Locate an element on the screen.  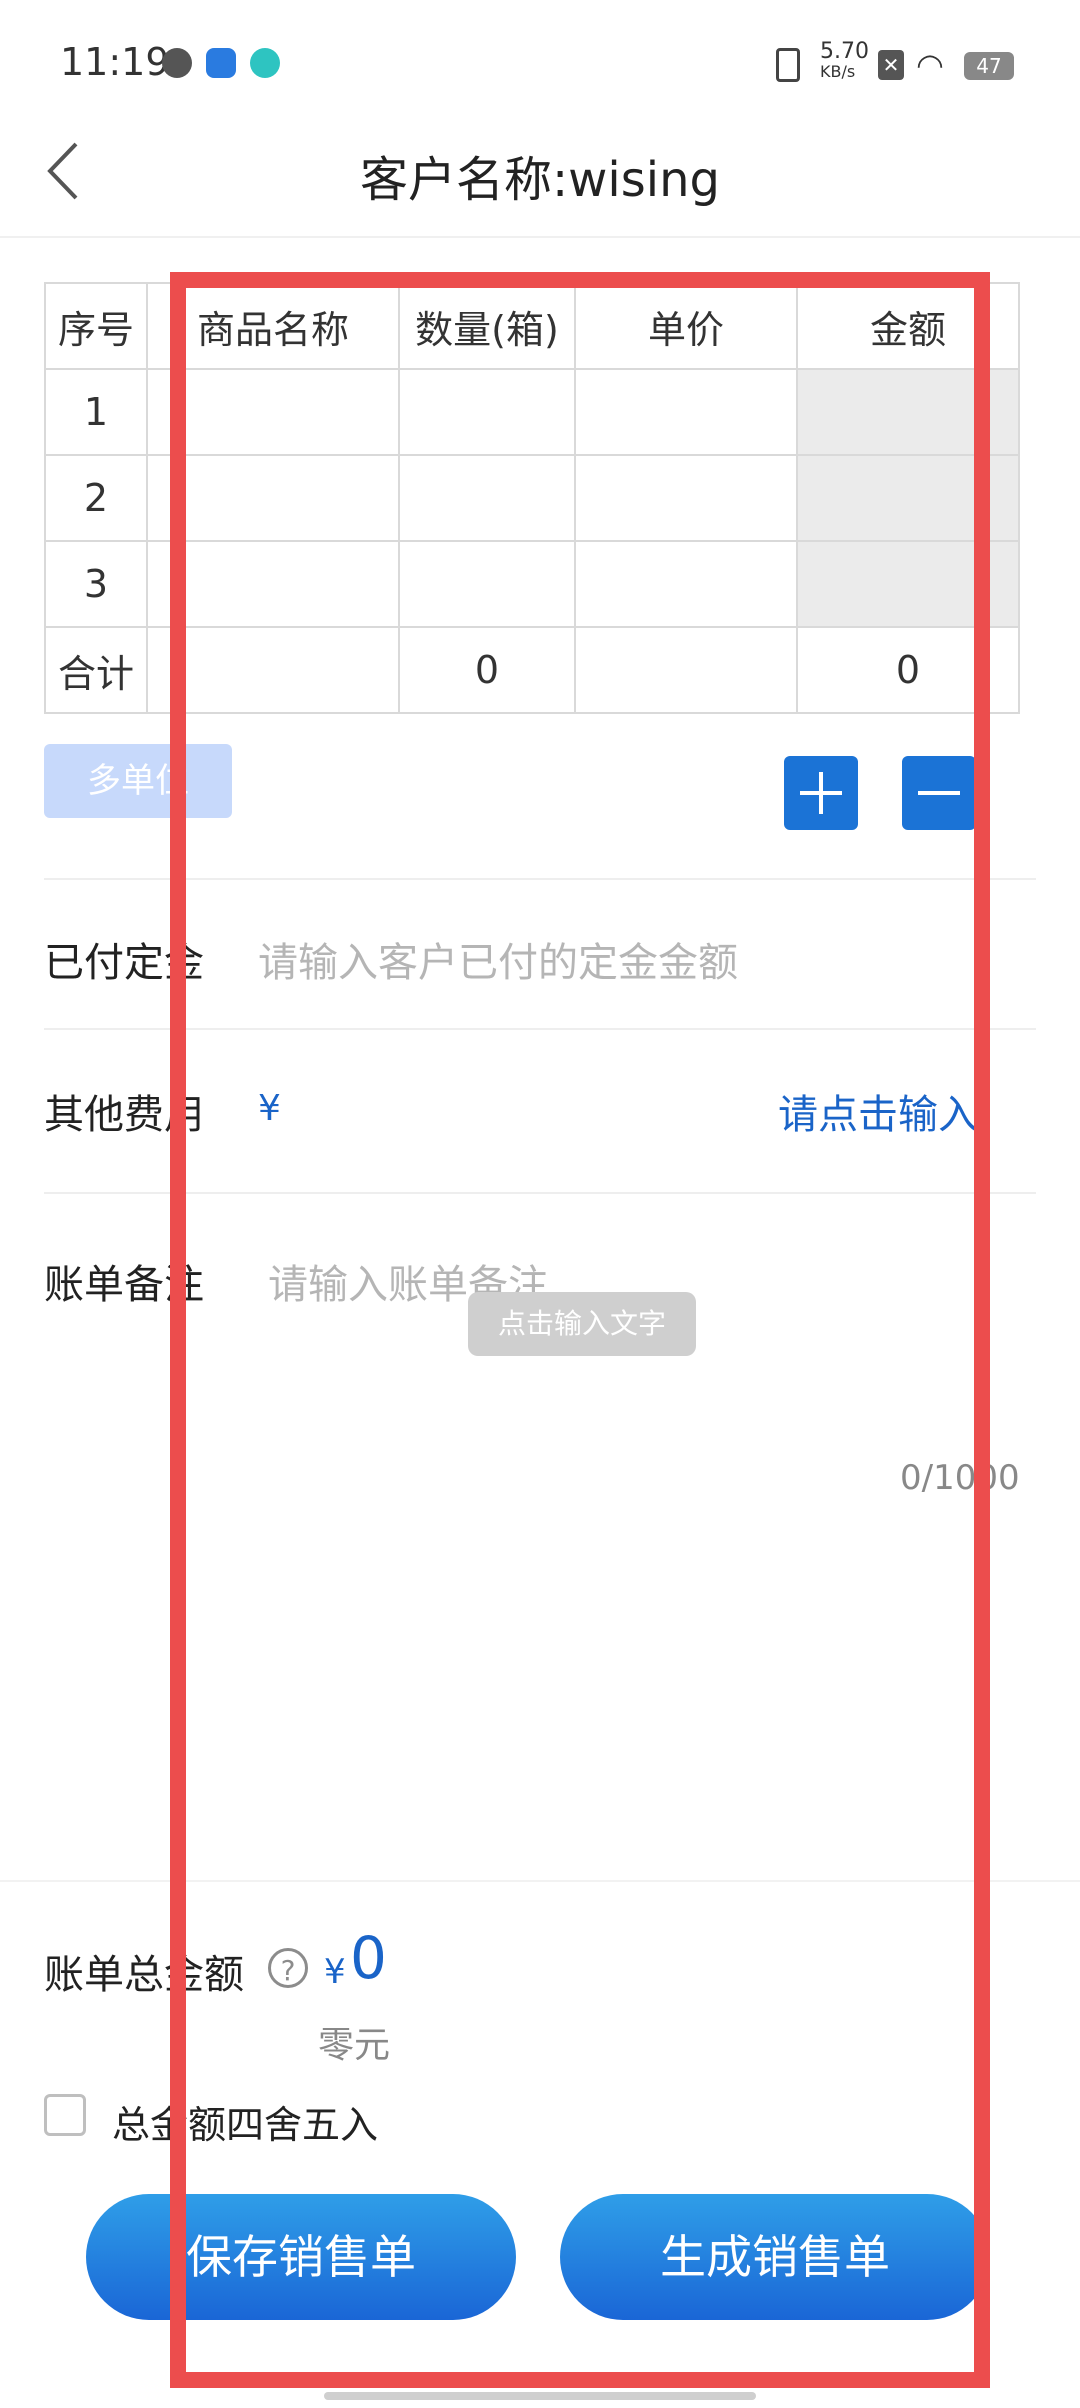
net-speed: 5.70 KB/s is located at coordinates (844, 60).